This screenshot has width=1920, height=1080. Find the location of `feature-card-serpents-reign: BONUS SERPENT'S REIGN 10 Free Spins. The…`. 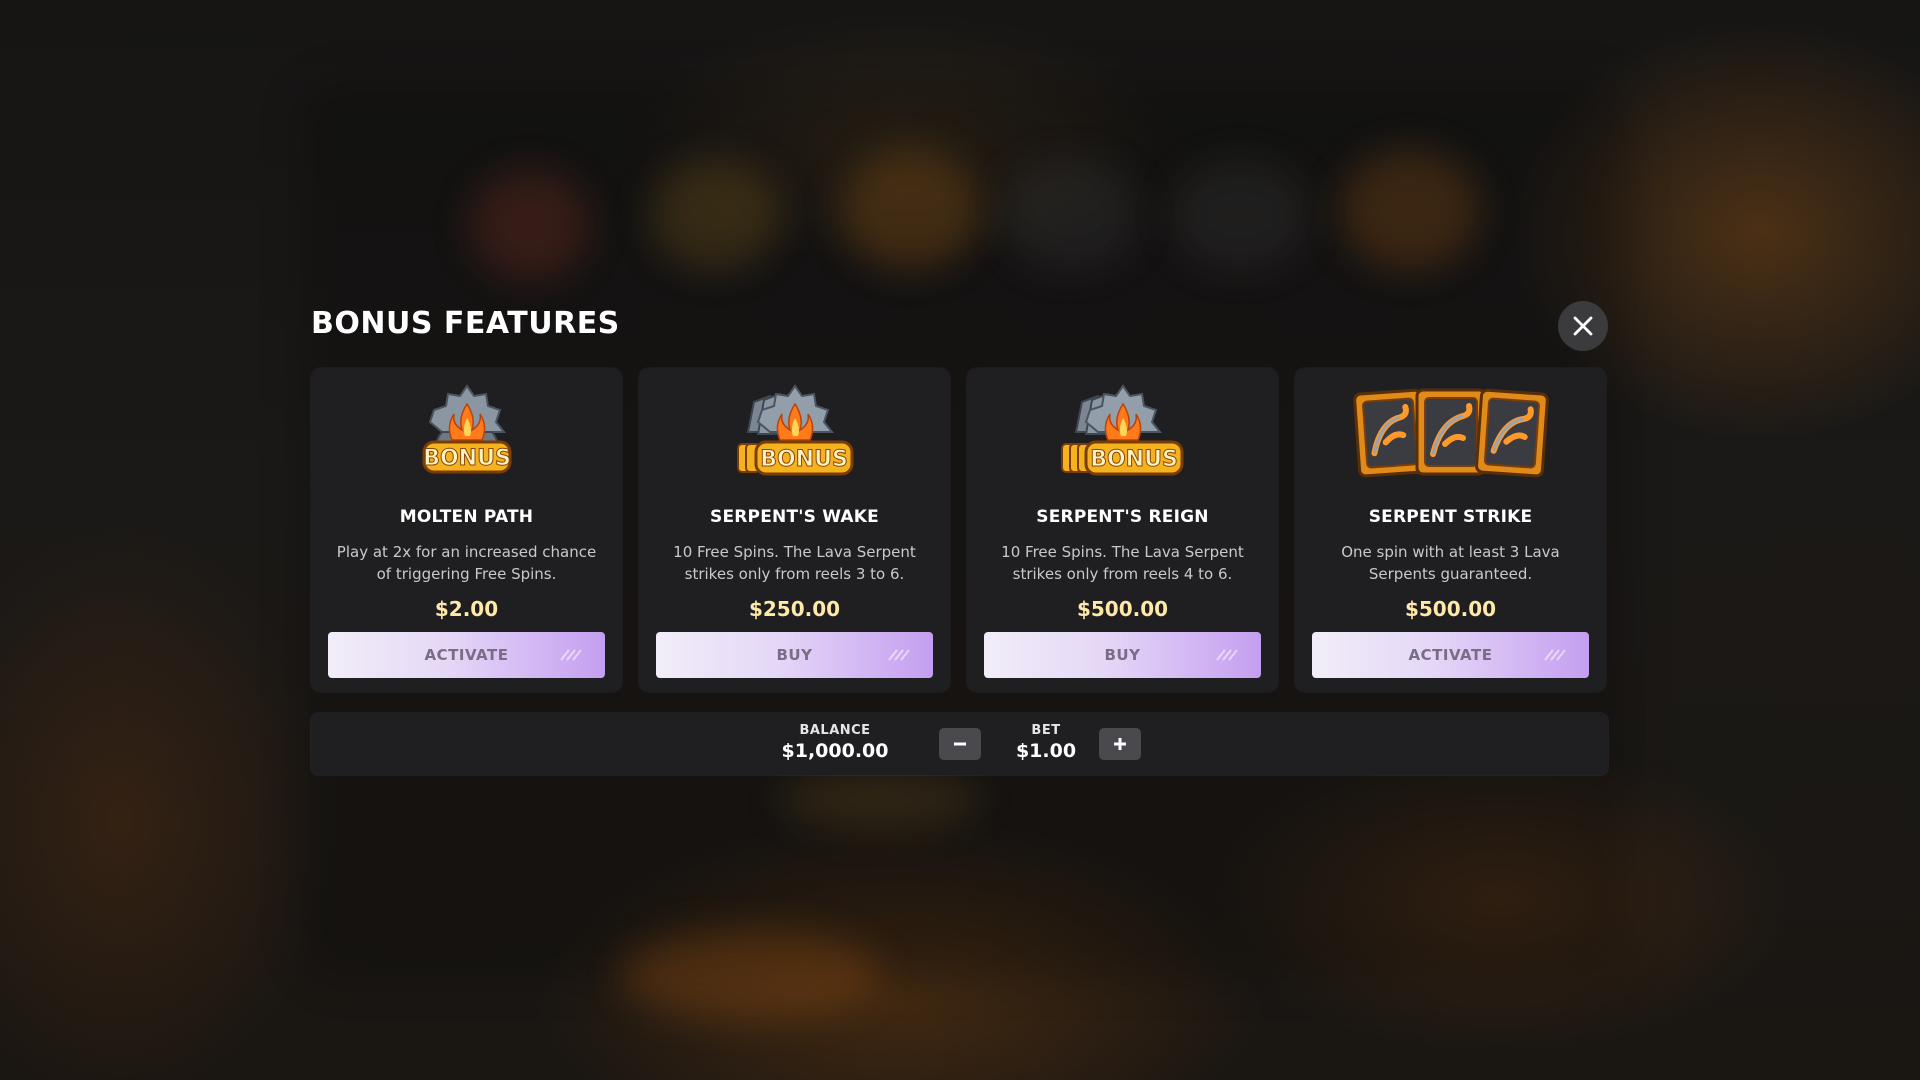

feature-card-serpents-reign: BONUS SERPENT'S REIGN 10 Free Spins. The… is located at coordinates (1122, 530).